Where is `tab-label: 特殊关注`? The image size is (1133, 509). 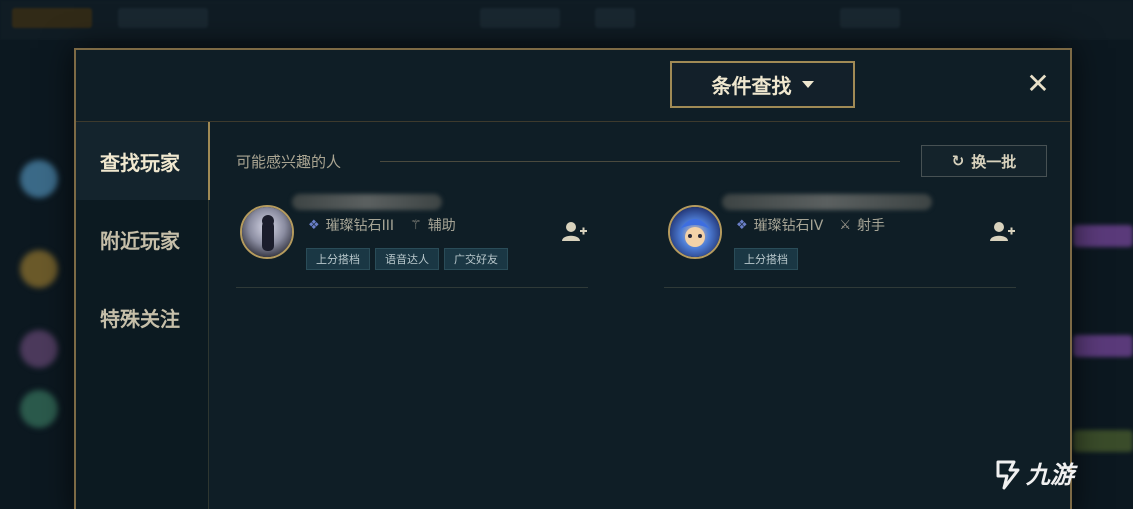
tab-label: 特殊关注 is located at coordinates (140, 318).